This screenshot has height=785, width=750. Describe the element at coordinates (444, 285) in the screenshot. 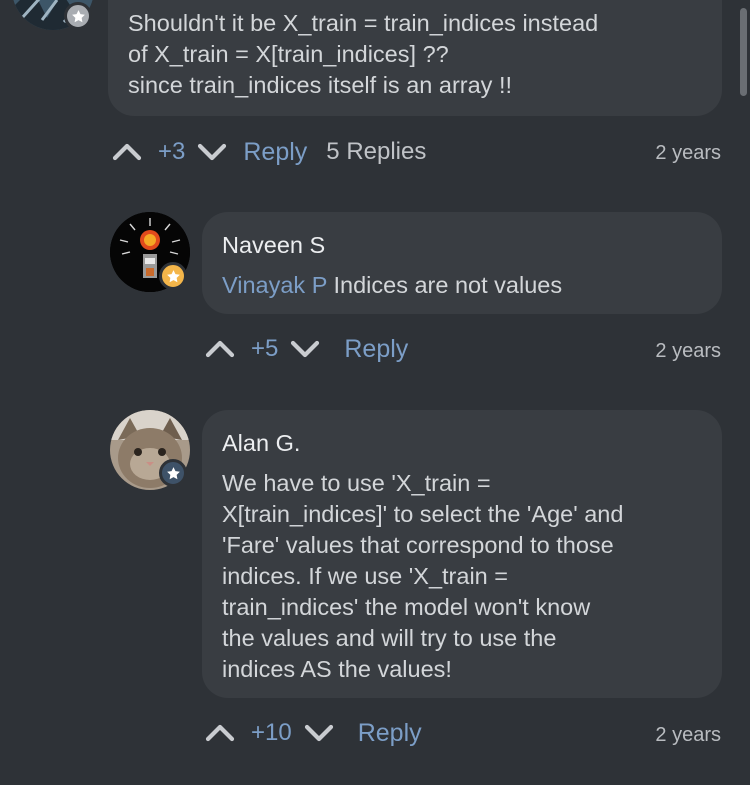

I see `reply-body: Indices are not values` at that location.